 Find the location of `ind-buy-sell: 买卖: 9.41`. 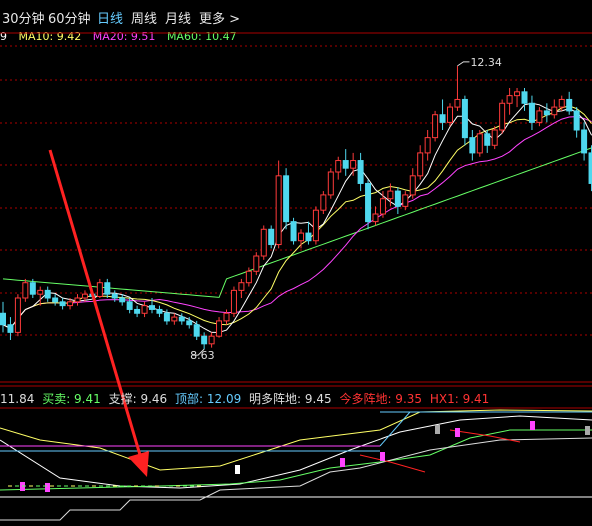

ind-buy-sell: 买卖: 9.41 is located at coordinates (71, 399).